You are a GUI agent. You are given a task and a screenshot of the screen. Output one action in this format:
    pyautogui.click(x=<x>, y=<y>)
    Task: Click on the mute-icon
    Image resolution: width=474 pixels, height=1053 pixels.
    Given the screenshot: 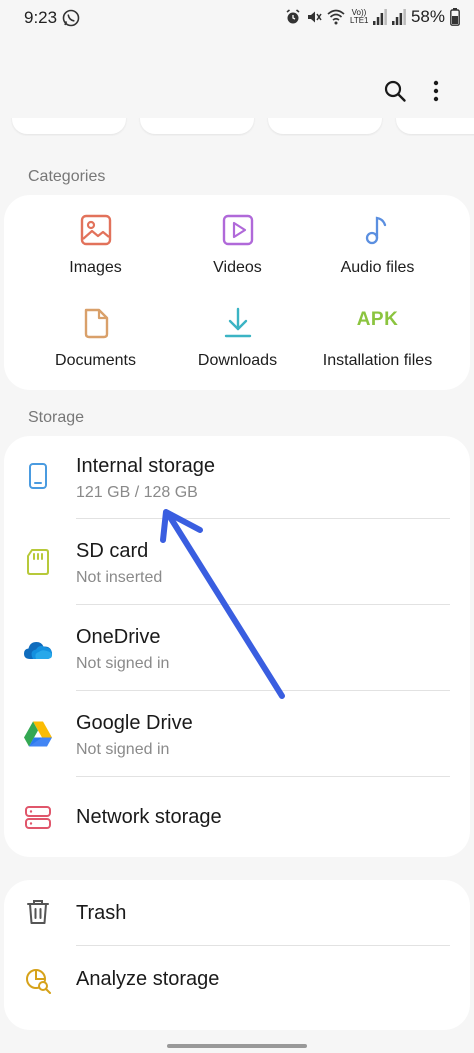 What is the action you would take?
    pyautogui.click(x=314, y=17)
    